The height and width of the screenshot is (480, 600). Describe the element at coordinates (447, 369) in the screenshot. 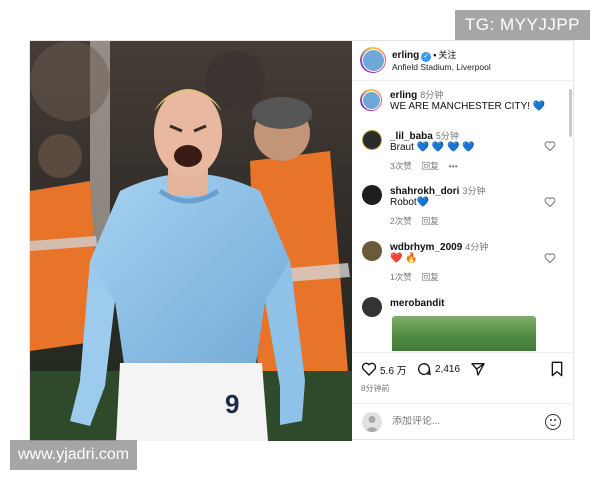

I see `comments-count: 2,416` at that location.